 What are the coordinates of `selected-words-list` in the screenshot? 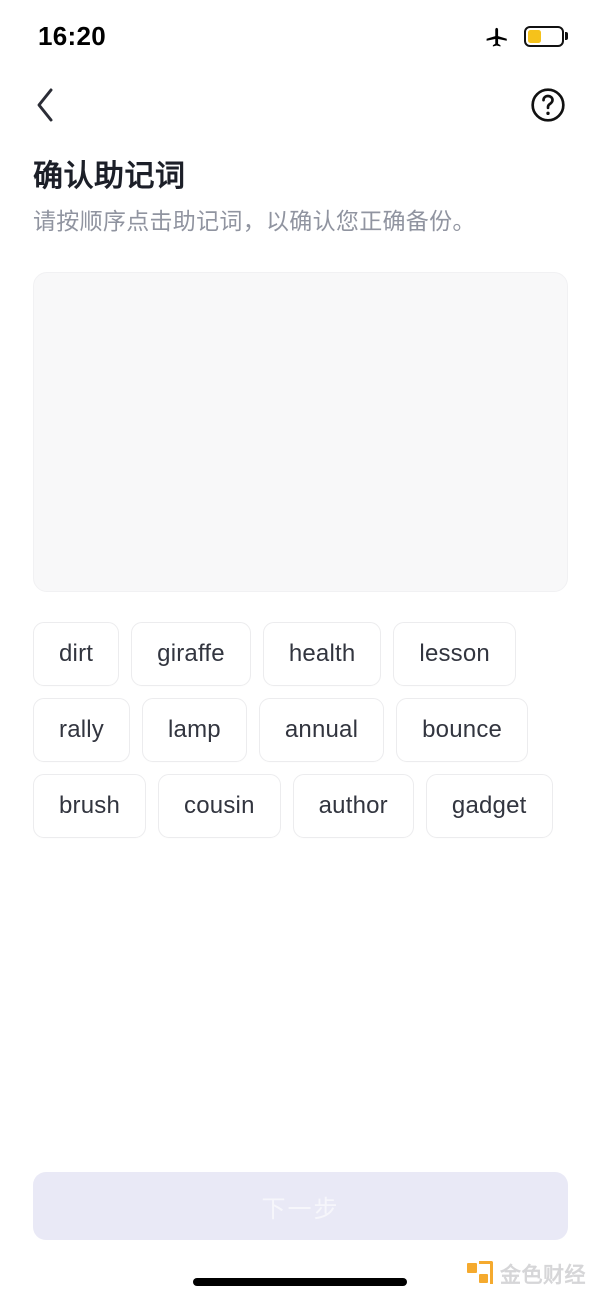 It's located at (300, 293).